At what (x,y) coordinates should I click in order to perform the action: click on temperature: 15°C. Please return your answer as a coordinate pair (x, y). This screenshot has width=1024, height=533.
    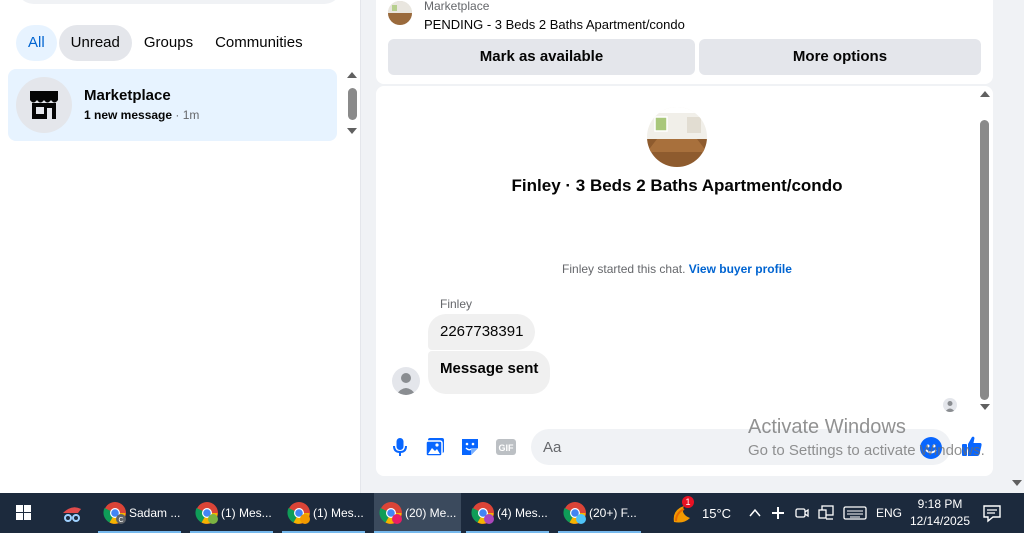
    Looking at the image, I should click on (717, 513).